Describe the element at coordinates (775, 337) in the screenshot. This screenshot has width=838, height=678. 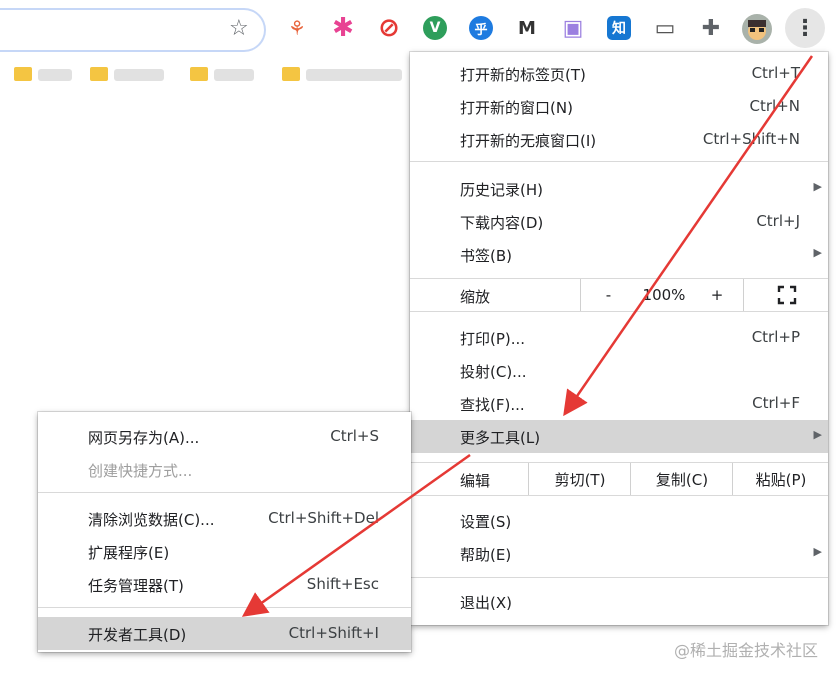
I see `menu-item-shortcut: Ctrl+P` at that location.